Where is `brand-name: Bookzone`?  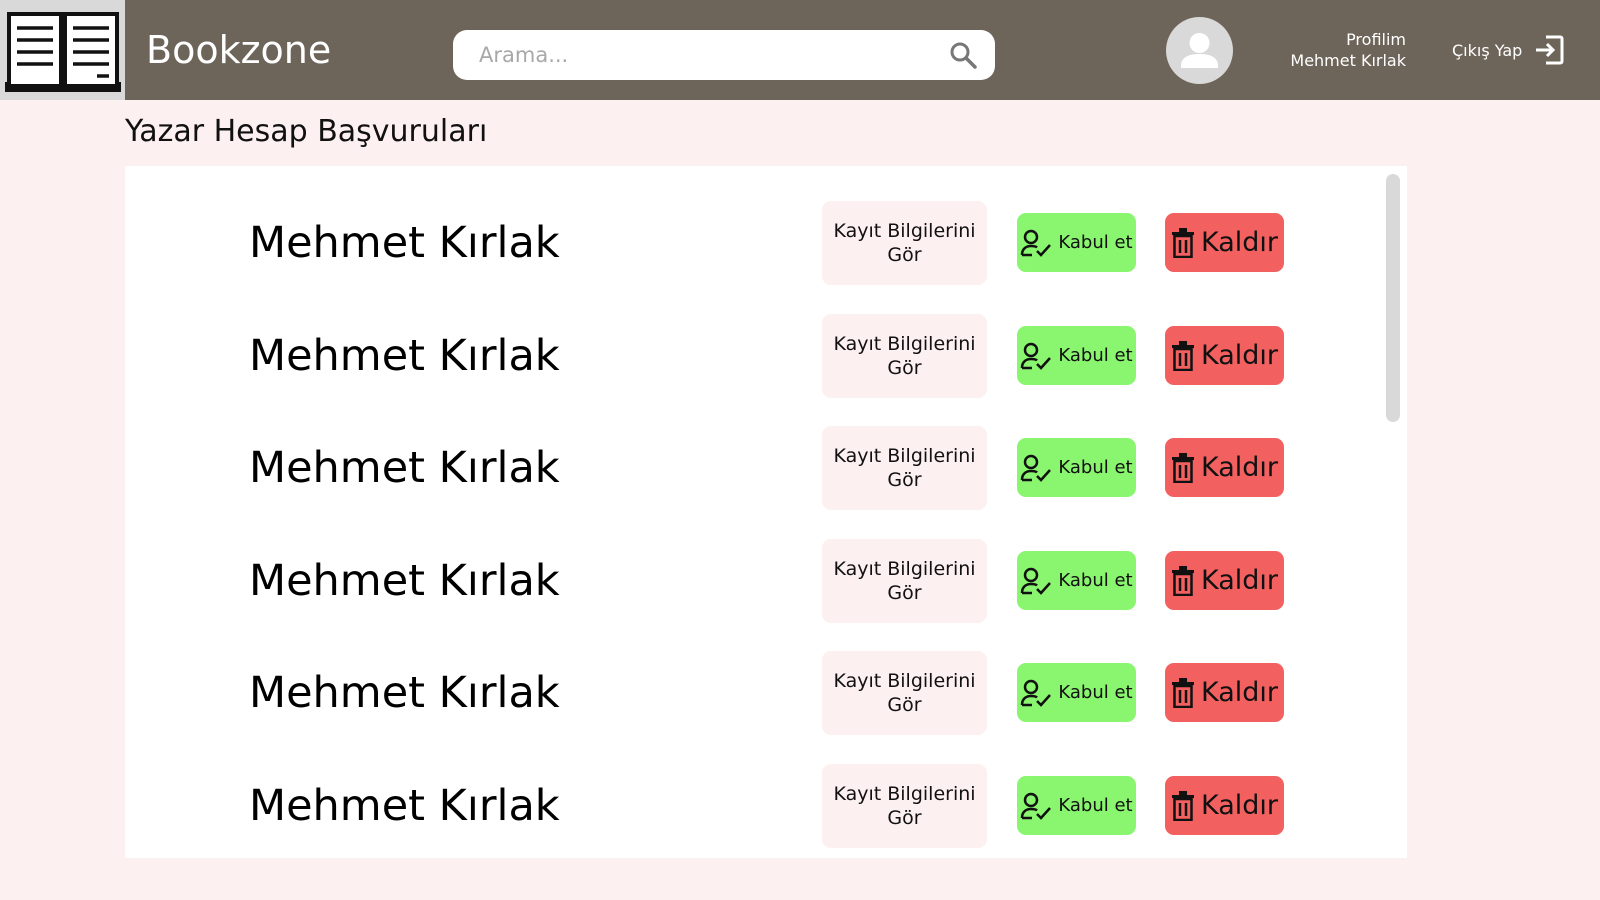
brand-name: Bookzone is located at coordinates (238, 50).